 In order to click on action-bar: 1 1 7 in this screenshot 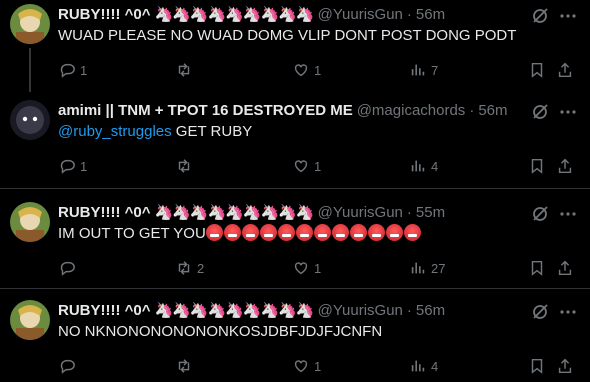, I will do `click(319, 70)`.